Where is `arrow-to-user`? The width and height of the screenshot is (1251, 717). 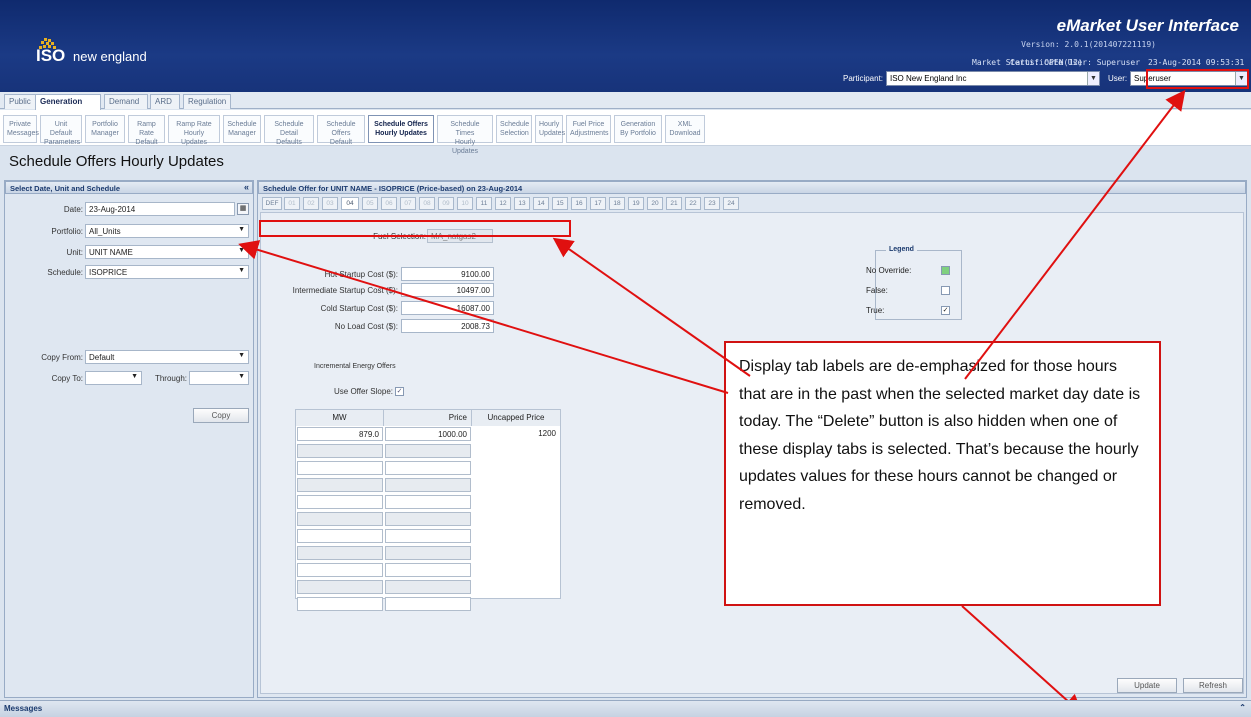
arrow-to-user is located at coordinates (1075, 234).